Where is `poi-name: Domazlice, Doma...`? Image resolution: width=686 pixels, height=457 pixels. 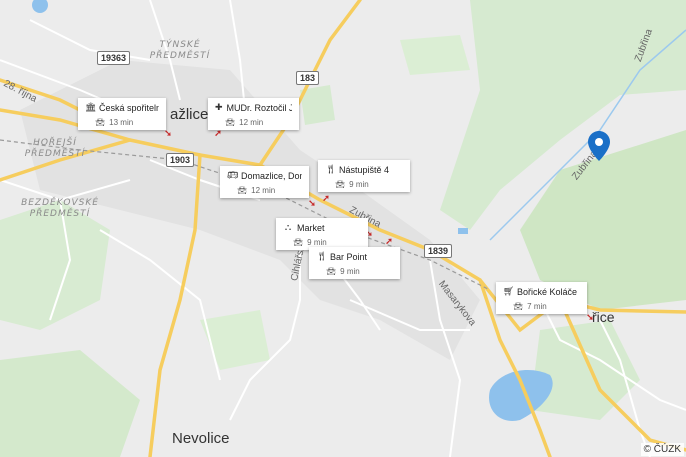
poi-name: Domazlice, Doma... is located at coordinates (271, 175).